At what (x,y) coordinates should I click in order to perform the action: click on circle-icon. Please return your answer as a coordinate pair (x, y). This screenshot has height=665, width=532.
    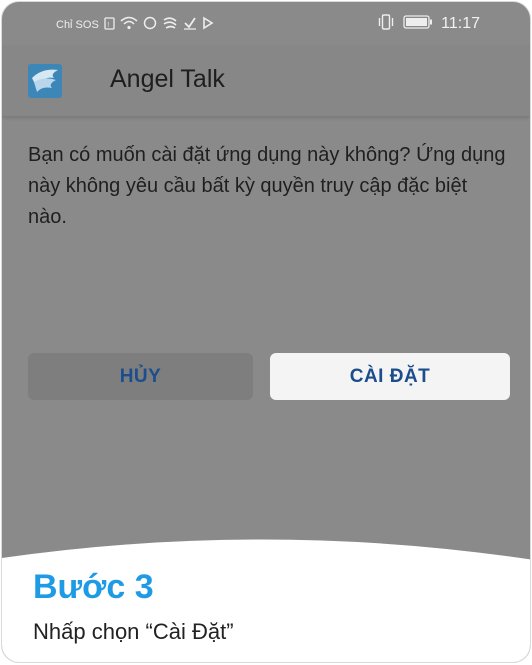
    Looking at the image, I should click on (150, 24).